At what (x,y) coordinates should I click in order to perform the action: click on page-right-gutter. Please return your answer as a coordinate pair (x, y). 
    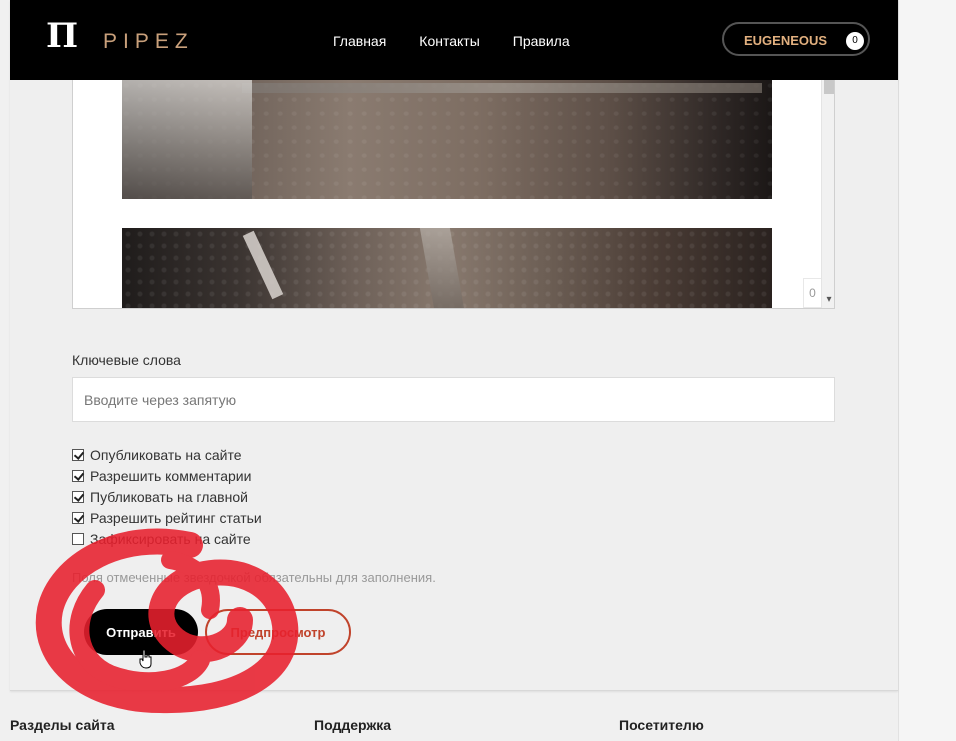
    Looking at the image, I should click on (927, 370).